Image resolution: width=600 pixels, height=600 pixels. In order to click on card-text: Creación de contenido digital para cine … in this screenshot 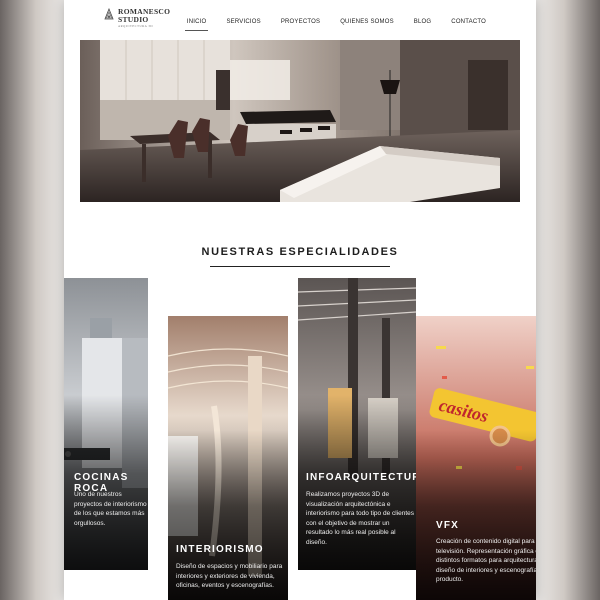, I will do `click(486, 561)`.